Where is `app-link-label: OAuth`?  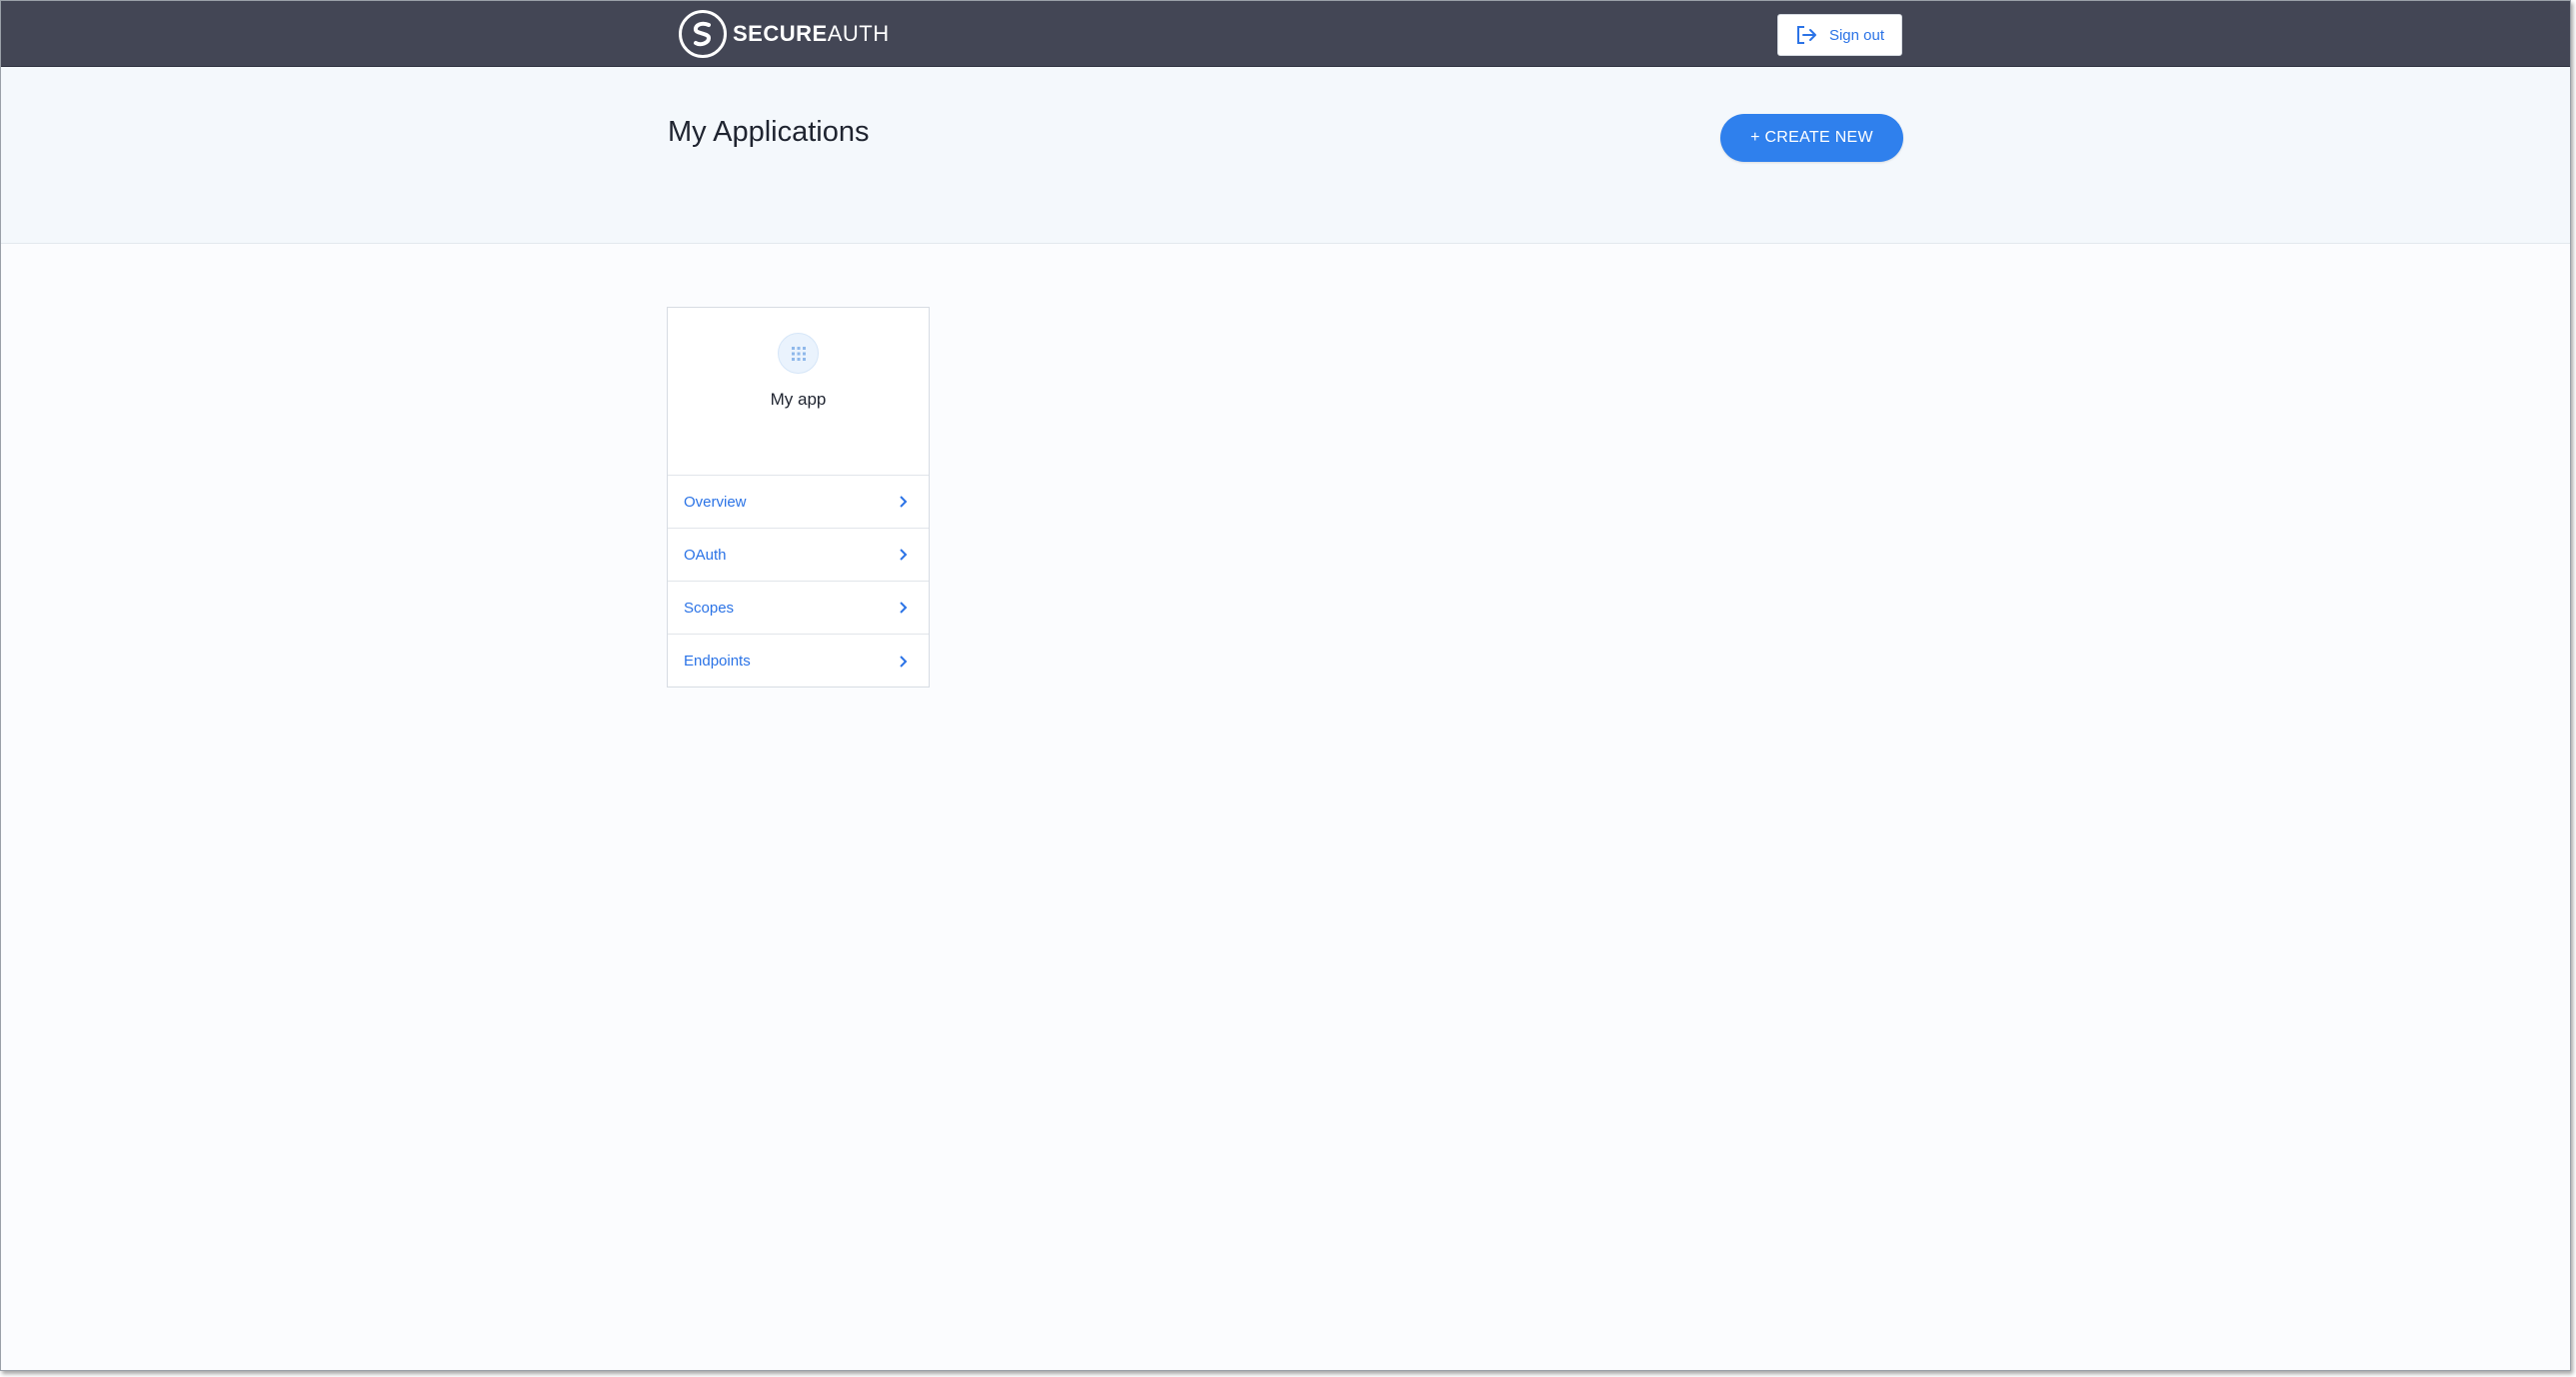
app-link-label: OAuth is located at coordinates (705, 555).